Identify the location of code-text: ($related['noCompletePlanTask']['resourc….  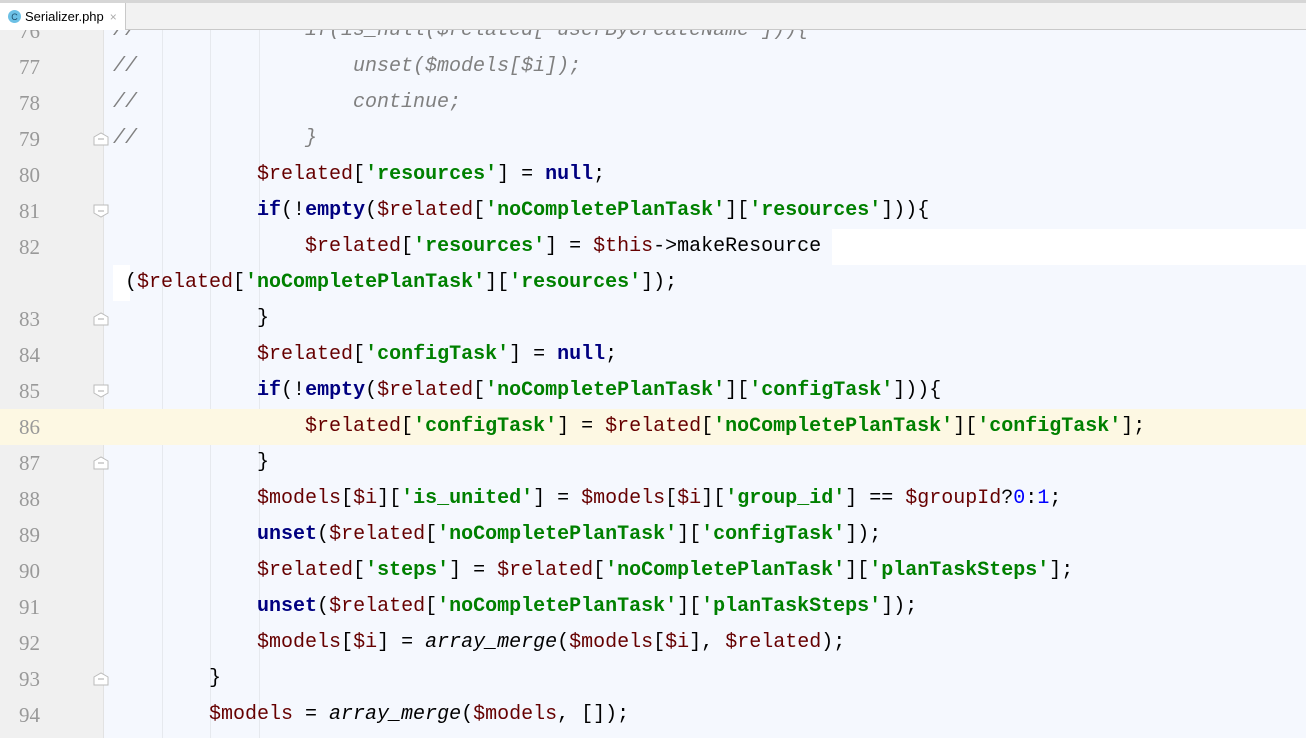
(395, 283).